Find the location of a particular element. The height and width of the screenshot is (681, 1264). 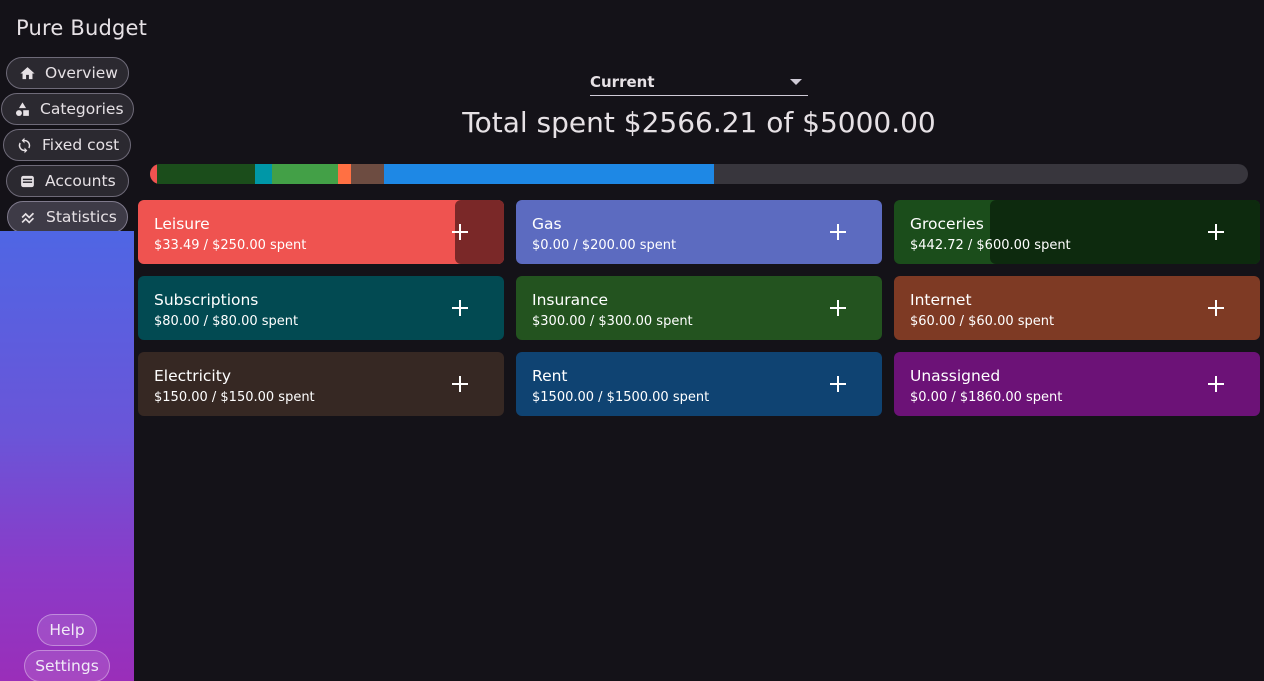

nav-categories-button: Categories is located at coordinates (67, 109).